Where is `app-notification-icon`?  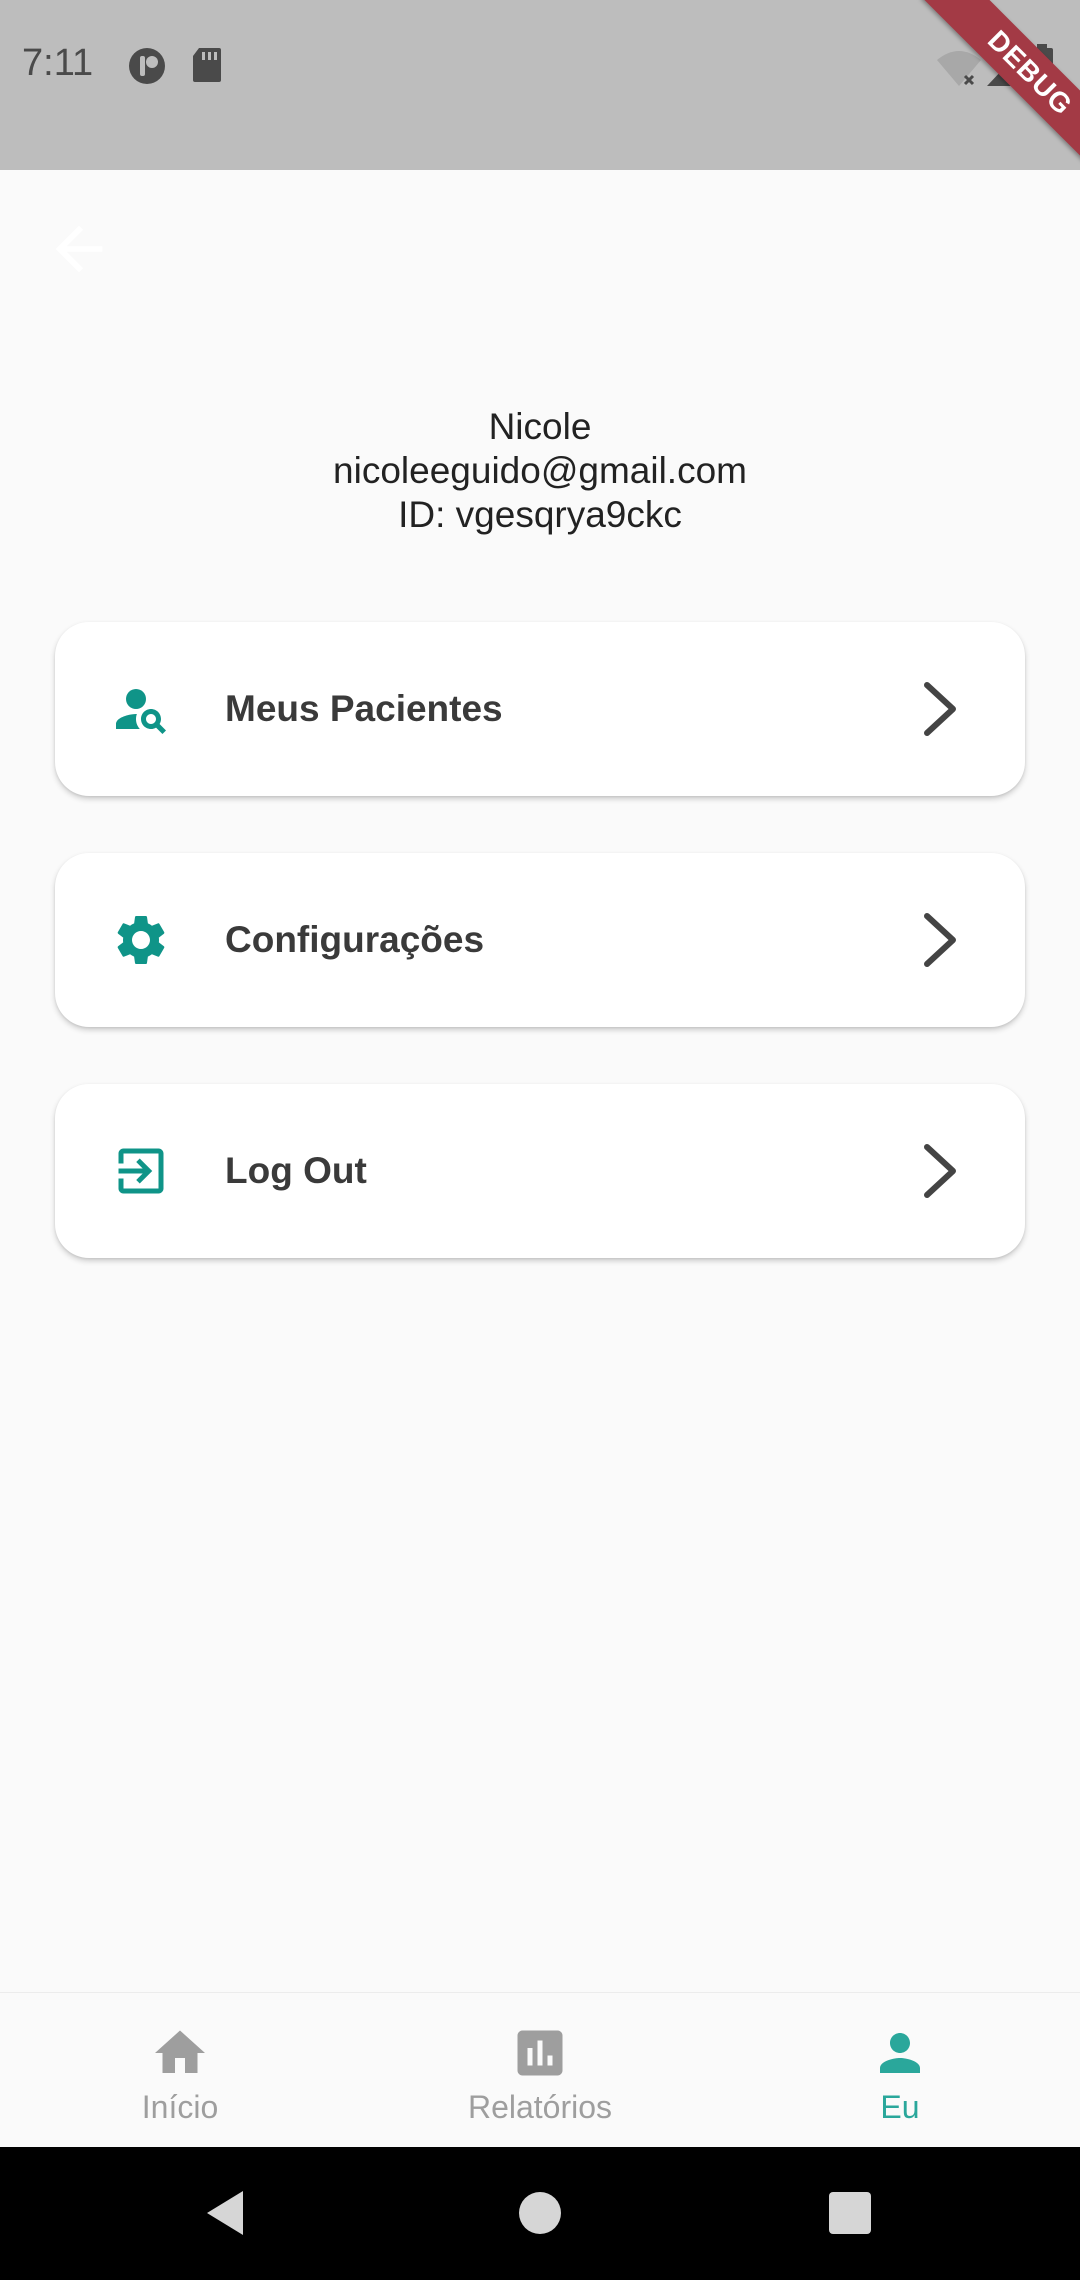
app-notification-icon is located at coordinates (147, 68).